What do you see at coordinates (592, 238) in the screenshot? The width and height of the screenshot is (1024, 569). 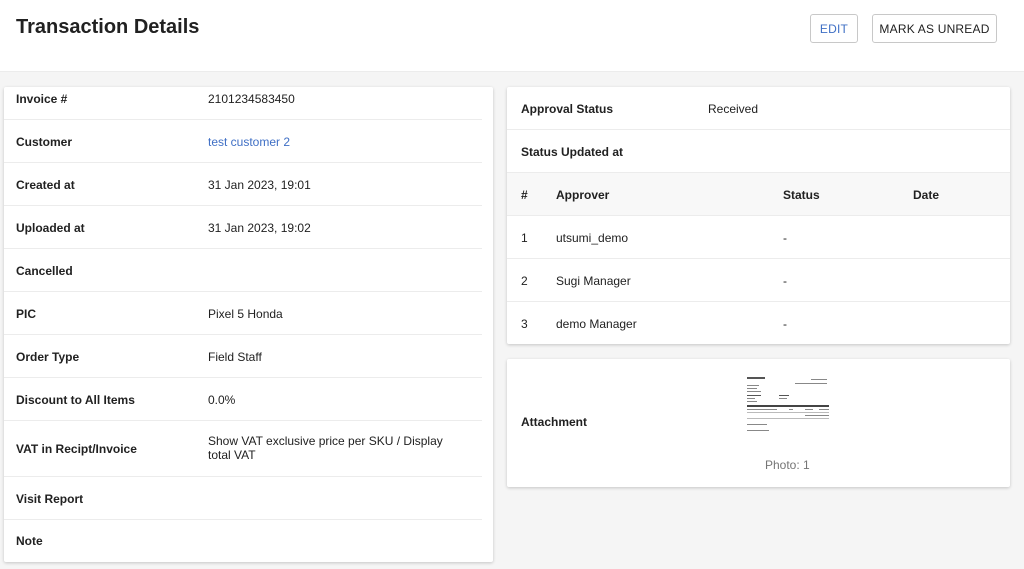 I see `row-approver: utsumi_demo` at bounding box center [592, 238].